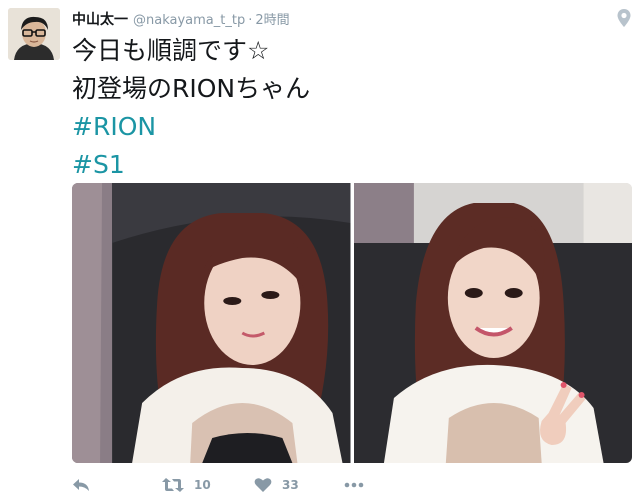  What do you see at coordinates (100, 19) in the screenshot?
I see `user-name: 中山太一` at bounding box center [100, 19].